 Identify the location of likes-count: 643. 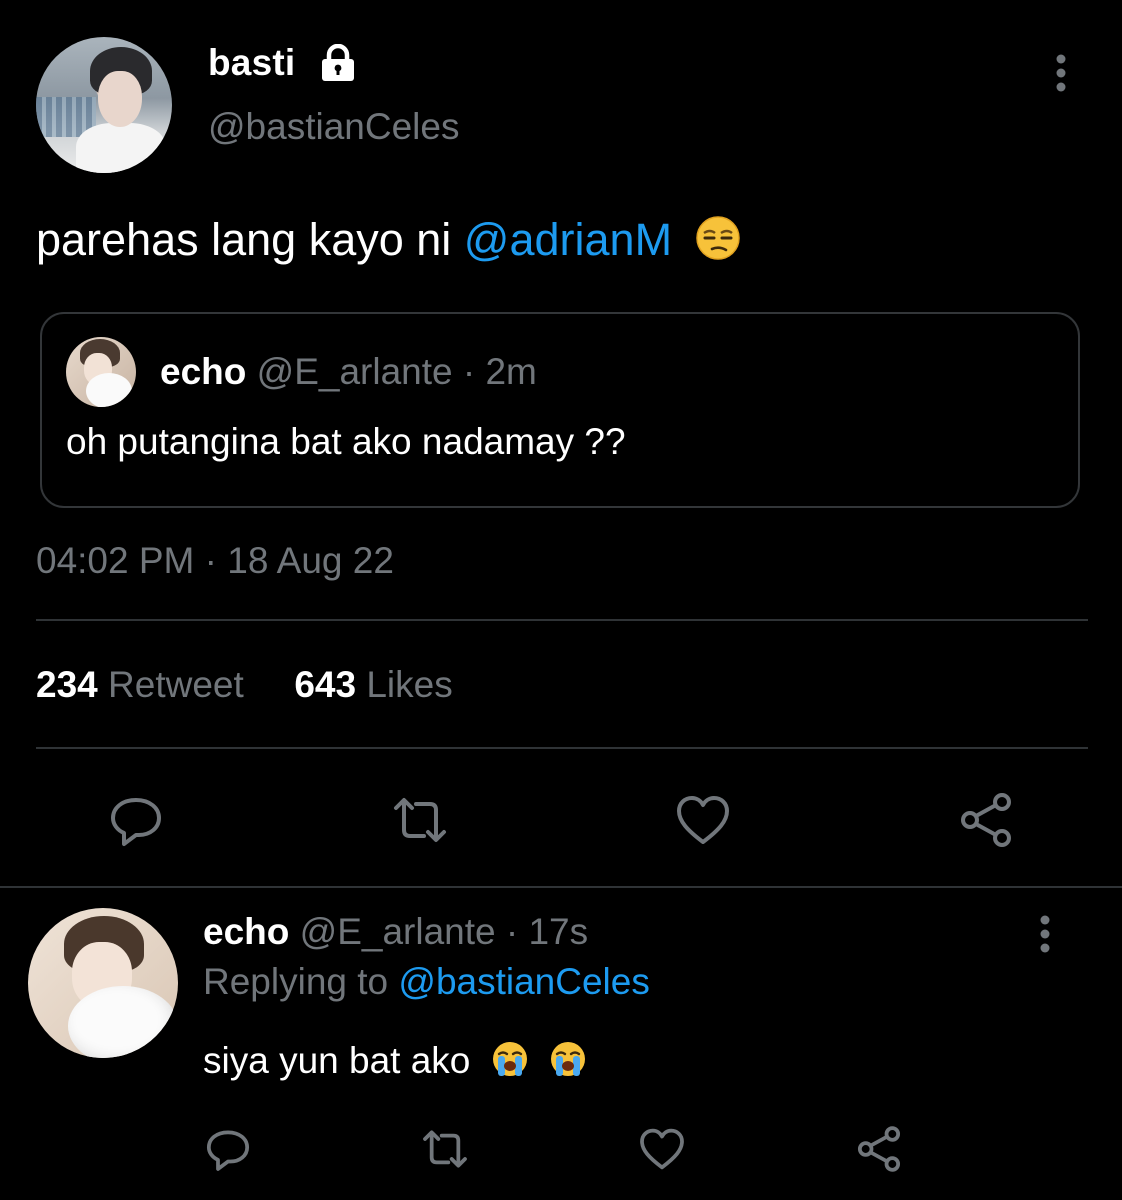
(325, 684).